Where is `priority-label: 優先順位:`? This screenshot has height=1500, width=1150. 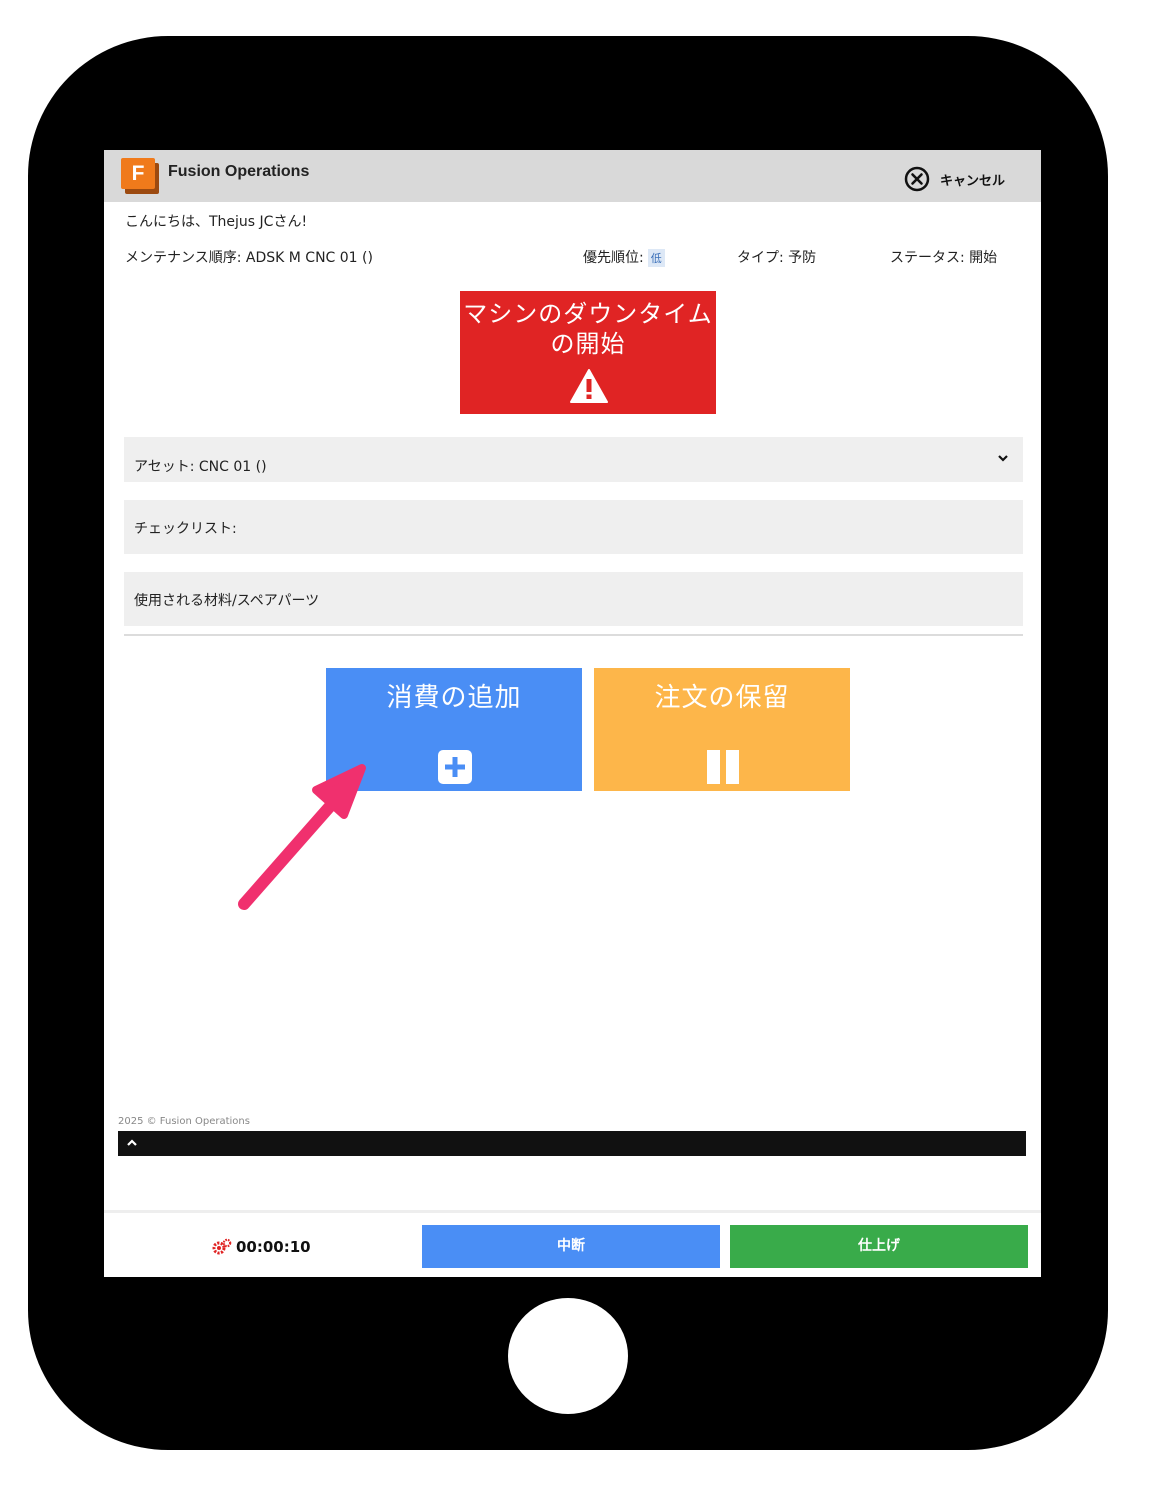 priority-label: 優先順位: is located at coordinates (613, 258).